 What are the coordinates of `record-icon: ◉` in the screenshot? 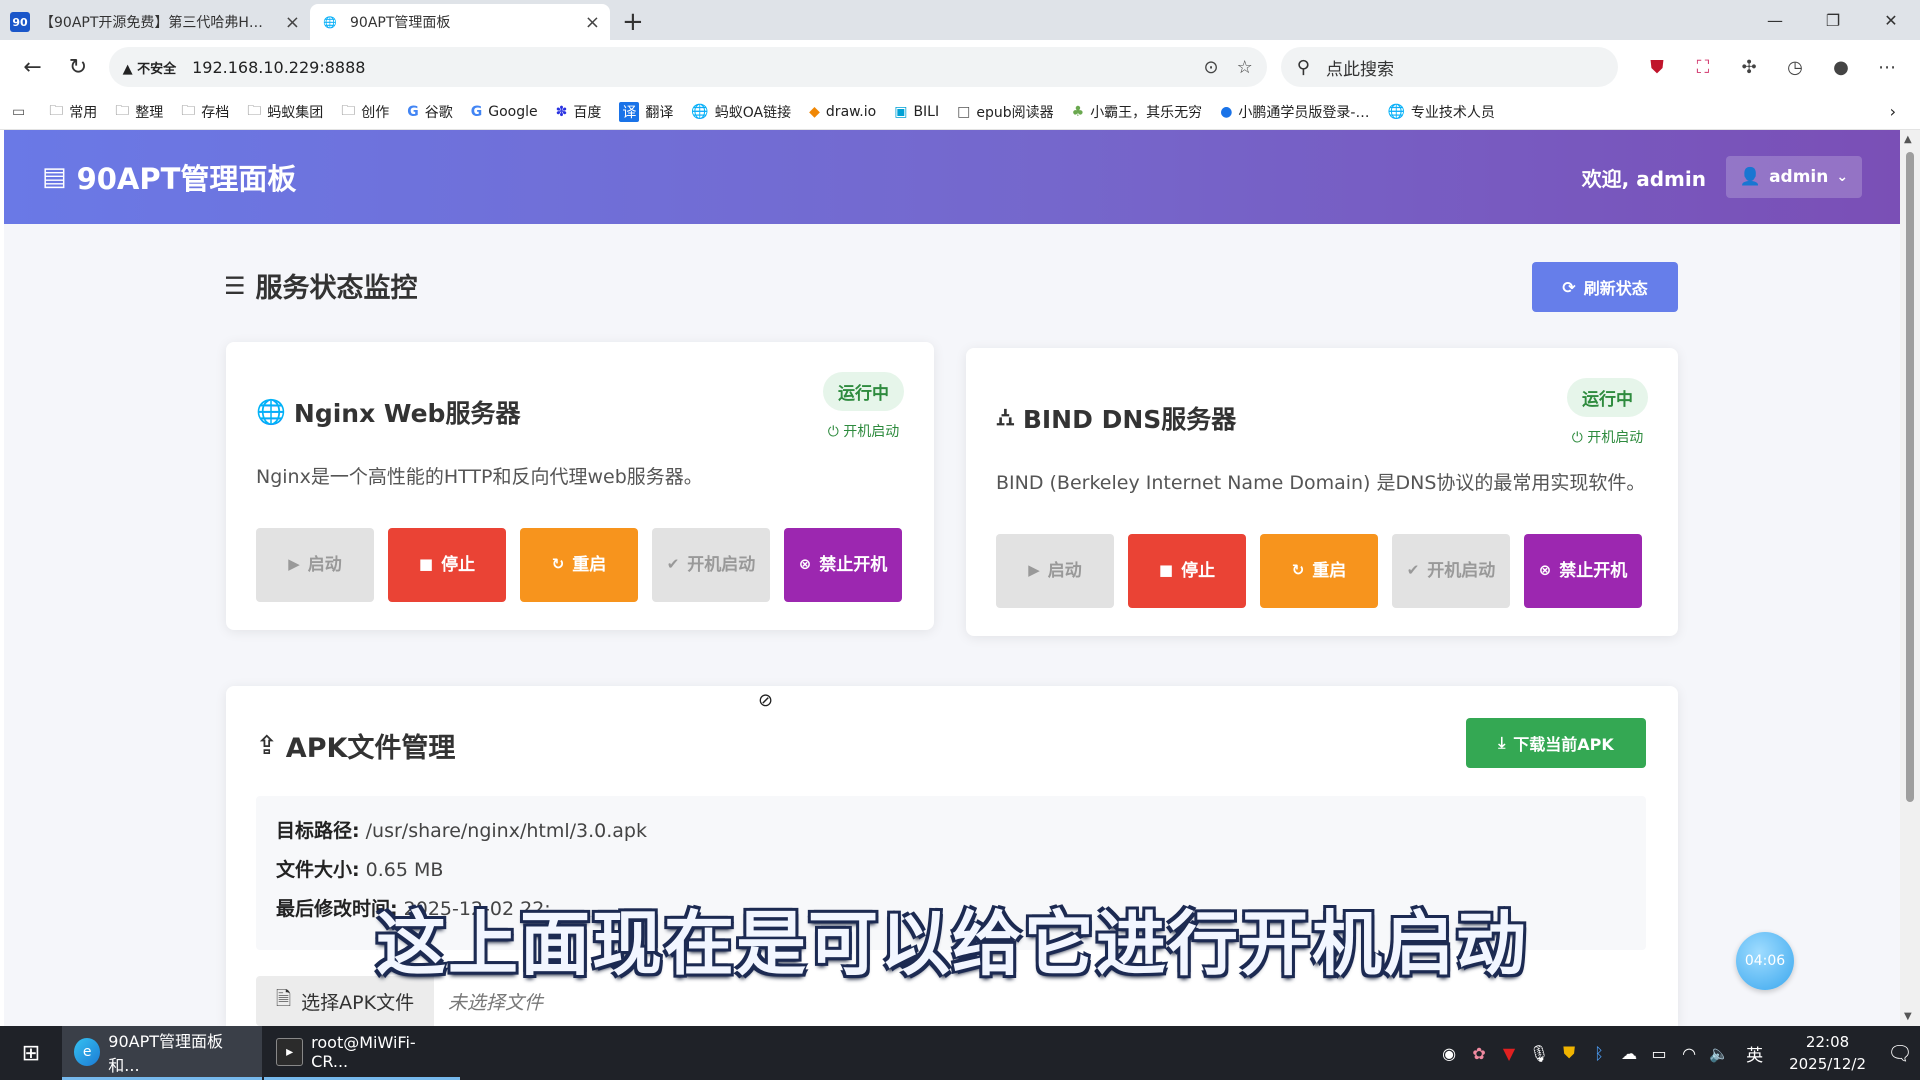 It's located at (1449, 1053).